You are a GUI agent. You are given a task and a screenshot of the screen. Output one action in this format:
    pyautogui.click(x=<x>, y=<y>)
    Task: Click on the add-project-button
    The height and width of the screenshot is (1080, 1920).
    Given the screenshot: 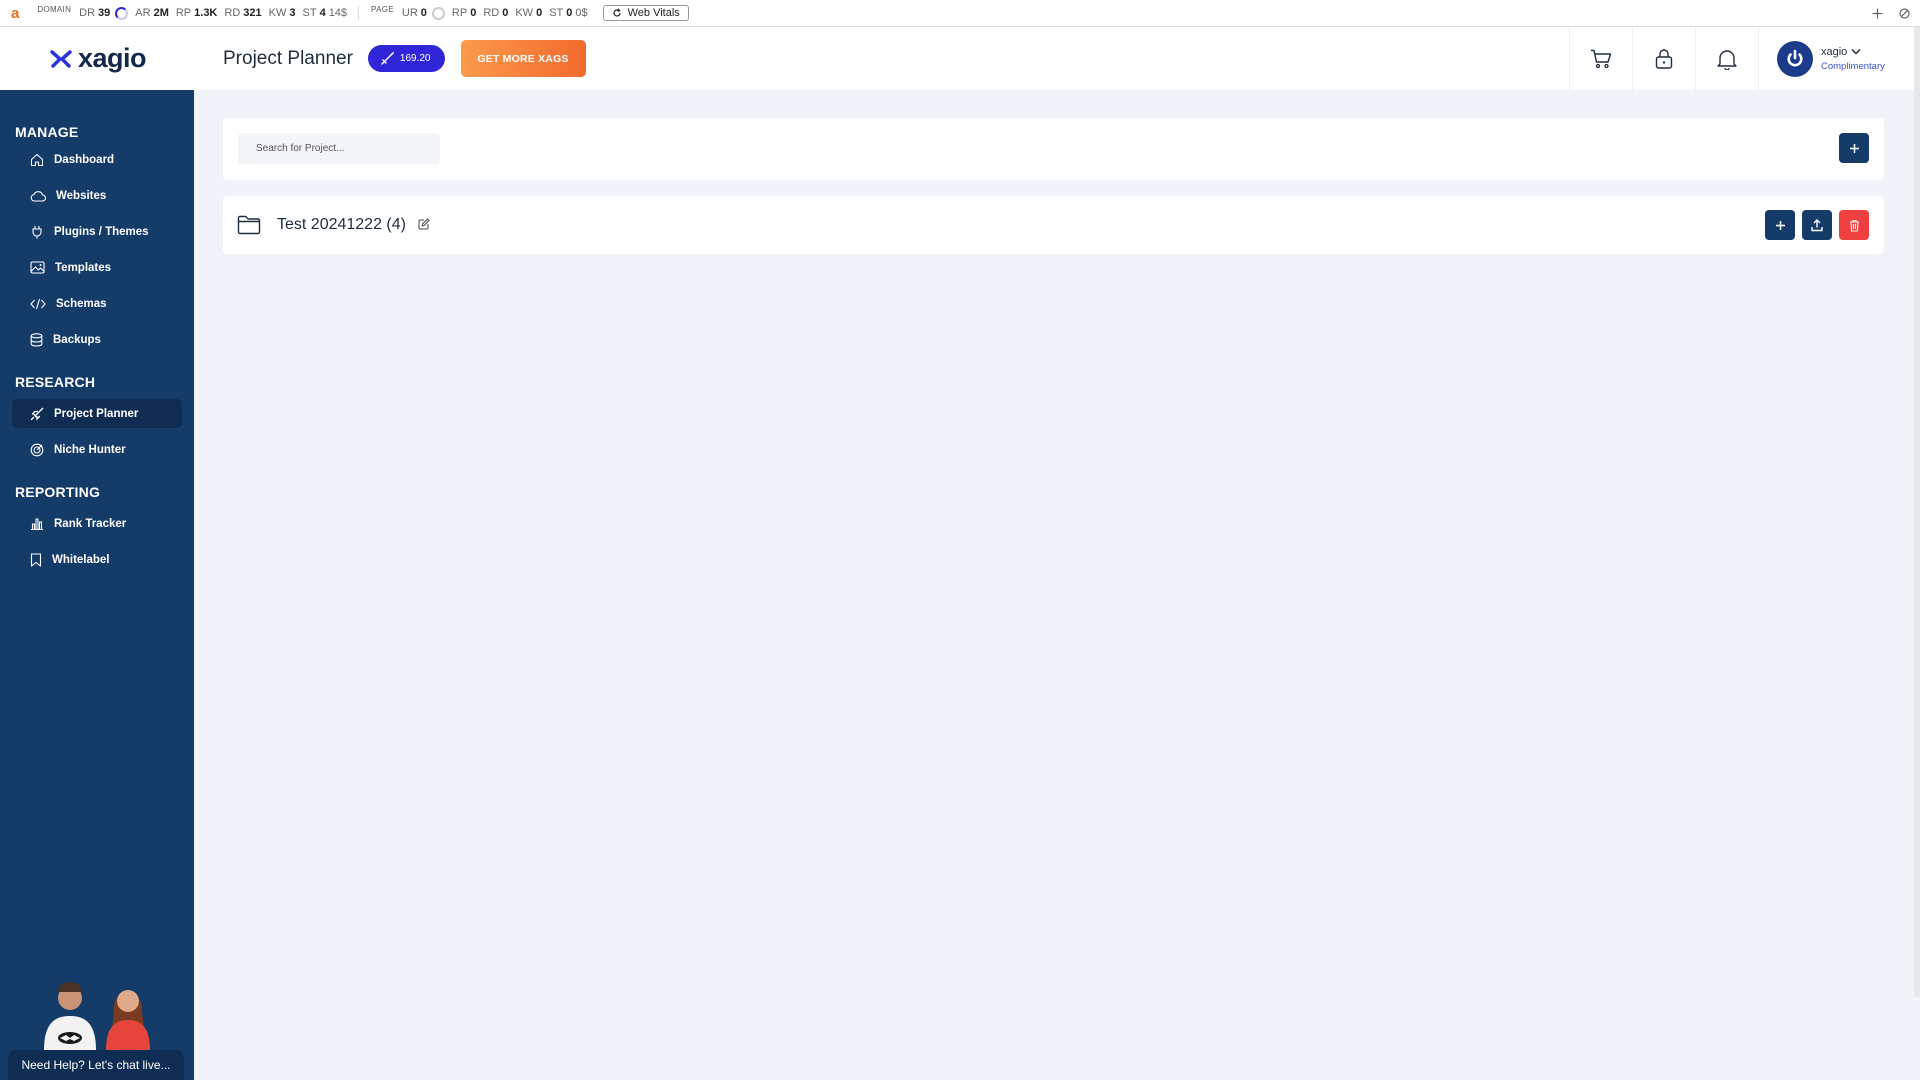 What is the action you would take?
    pyautogui.click(x=1854, y=148)
    